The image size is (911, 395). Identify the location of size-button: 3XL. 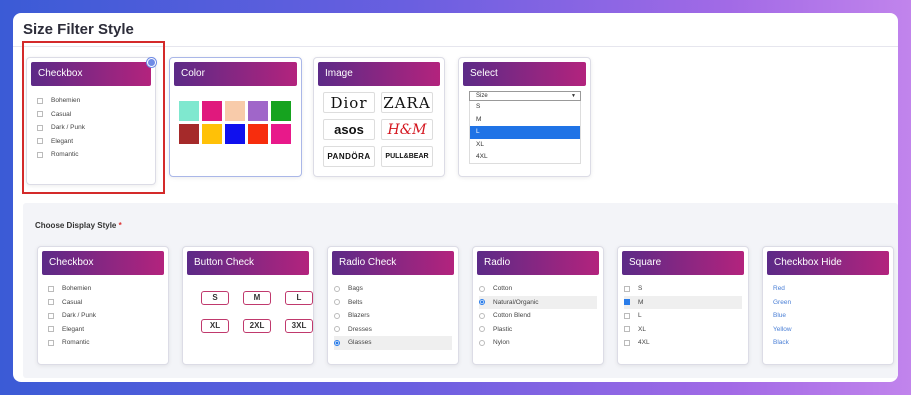
(299, 326).